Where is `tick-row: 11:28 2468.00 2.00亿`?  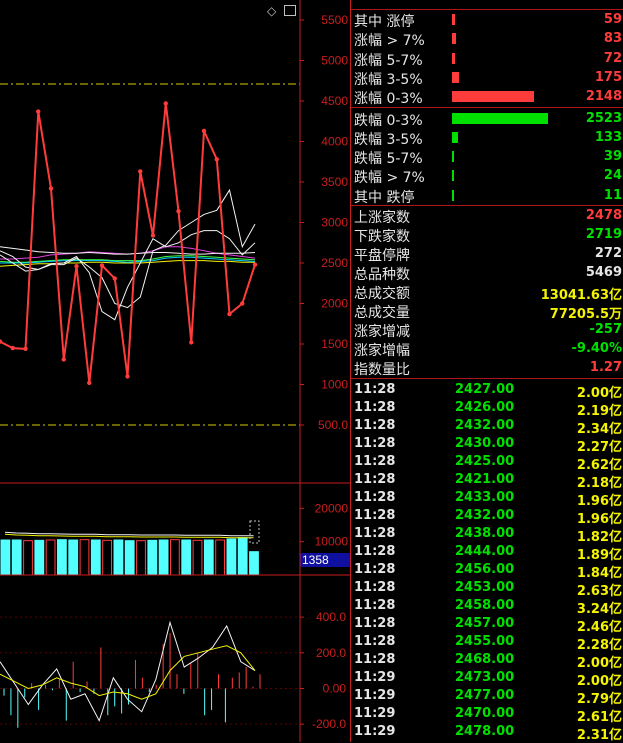
tick-row: 11:28 2468.00 2.00亿 is located at coordinates (487, 661).